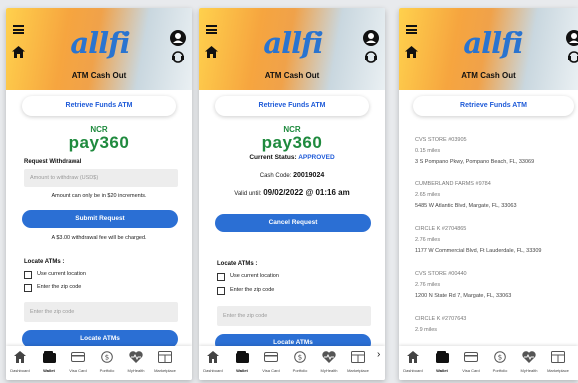  What do you see at coordinates (466, 206) in the screenshot?
I see `atm-location-address: 5485 W Atlantic Blvd, Margate, FL, 33063` at bounding box center [466, 206].